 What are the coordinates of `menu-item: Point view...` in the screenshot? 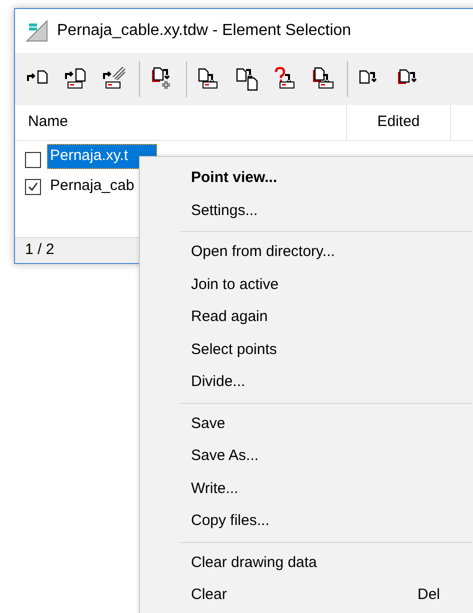 It's located at (308, 178).